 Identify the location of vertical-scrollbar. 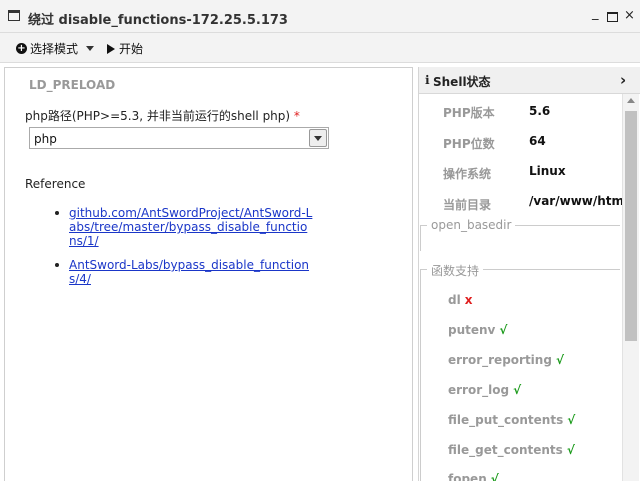
(630, 287).